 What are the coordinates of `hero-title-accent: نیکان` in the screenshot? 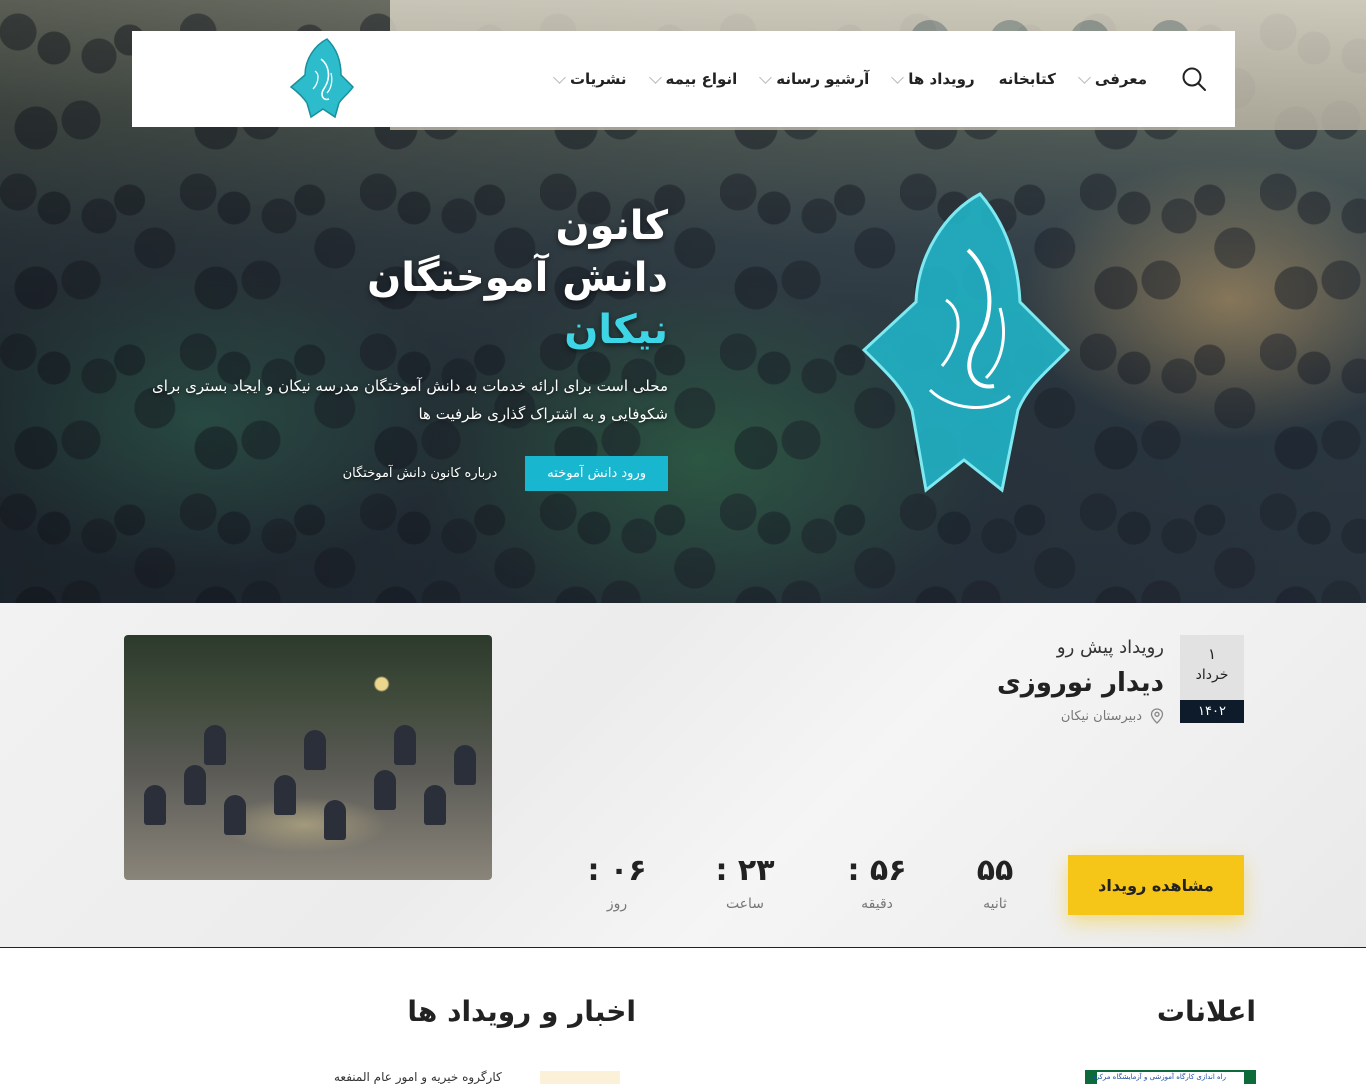 It's located at (616, 330).